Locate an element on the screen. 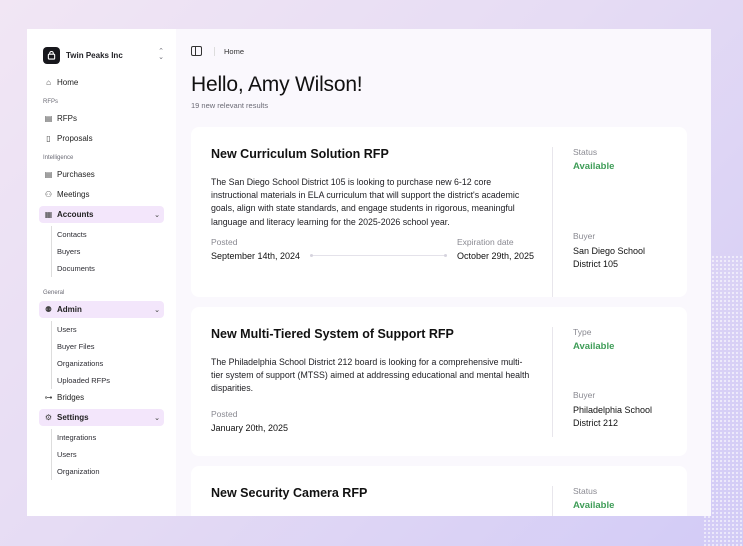 This screenshot has height=546, width=743. expiration-value: October 29th, 2025 is located at coordinates (495, 255).